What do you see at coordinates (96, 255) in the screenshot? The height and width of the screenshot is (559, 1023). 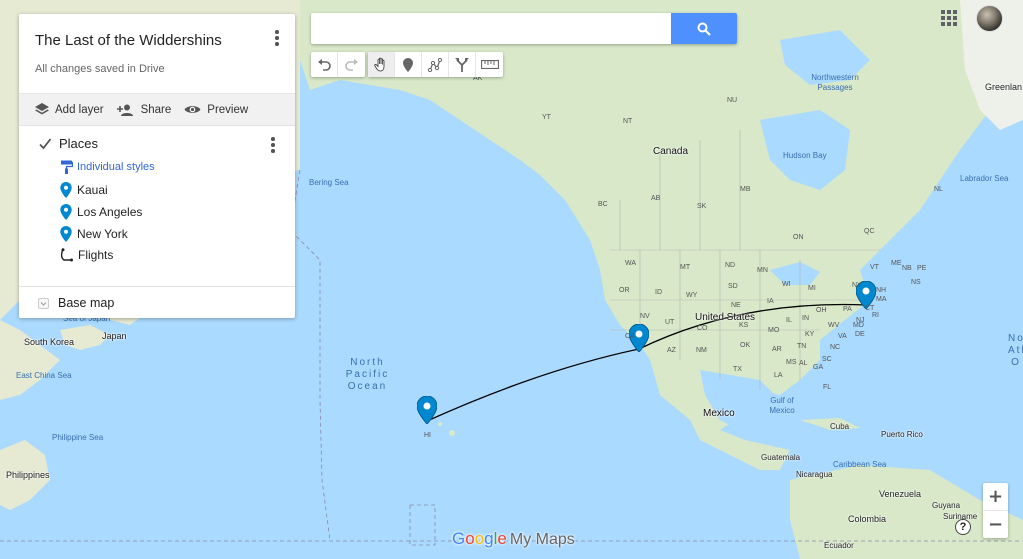 I see `place-label-flights: Flights` at bounding box center [96, 255].